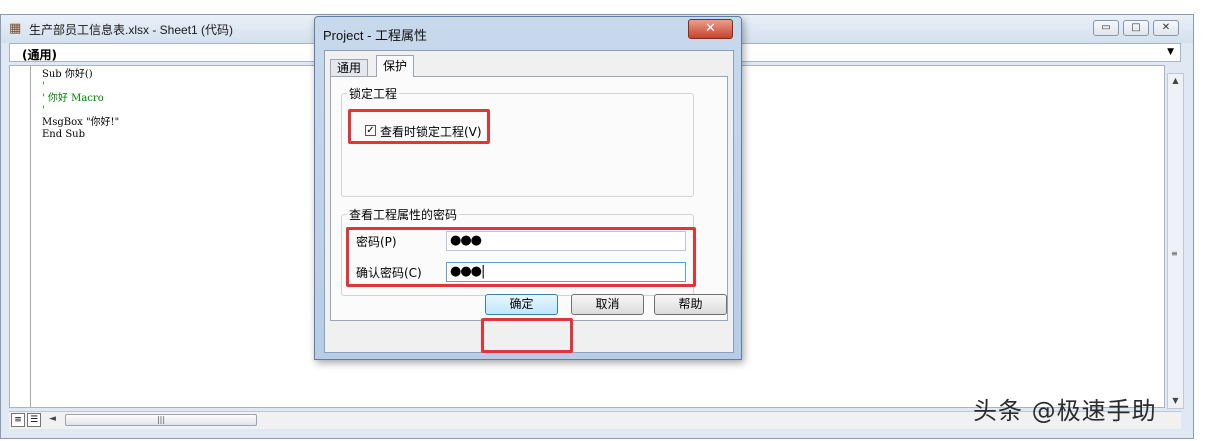  What do you see at coordinates (373, 93) in the screenshot?
I see `lock-group-title: 锁定工程` at bounding box center [373, 93].